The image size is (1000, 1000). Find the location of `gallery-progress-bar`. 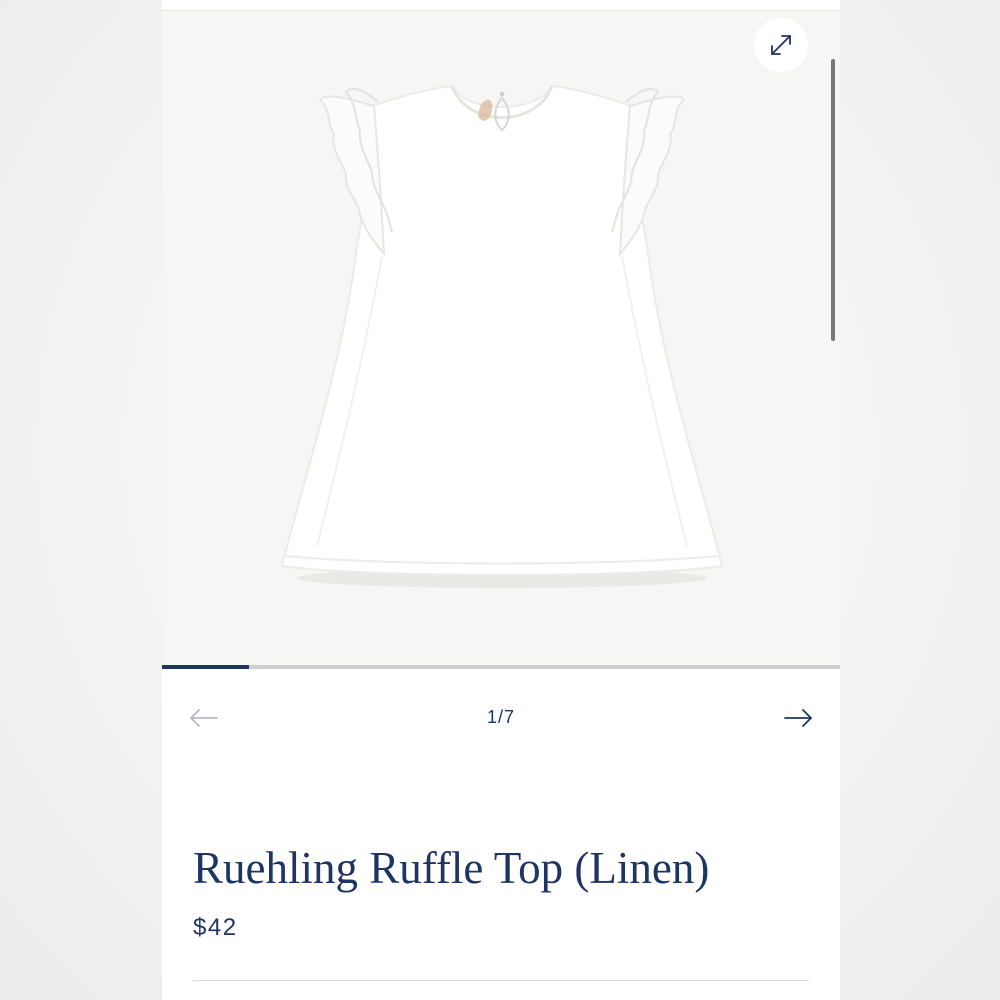

gallery-progress-bar is located at coordinates (501, 667).